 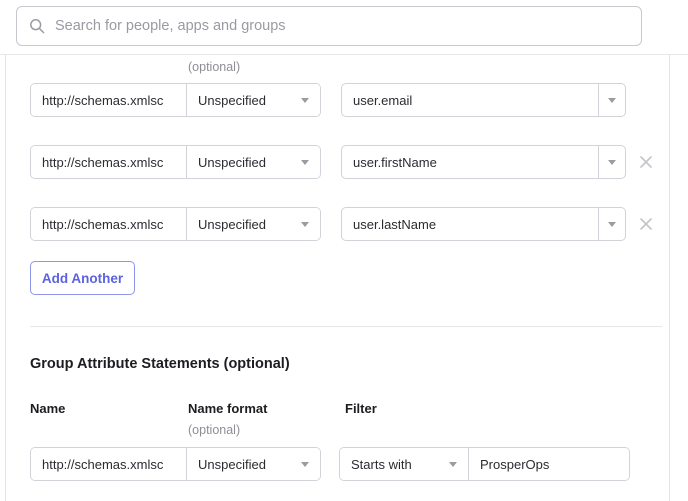 I want to click on group-attribute-name-format-value: Unspecified, so click(x=232, y=464).